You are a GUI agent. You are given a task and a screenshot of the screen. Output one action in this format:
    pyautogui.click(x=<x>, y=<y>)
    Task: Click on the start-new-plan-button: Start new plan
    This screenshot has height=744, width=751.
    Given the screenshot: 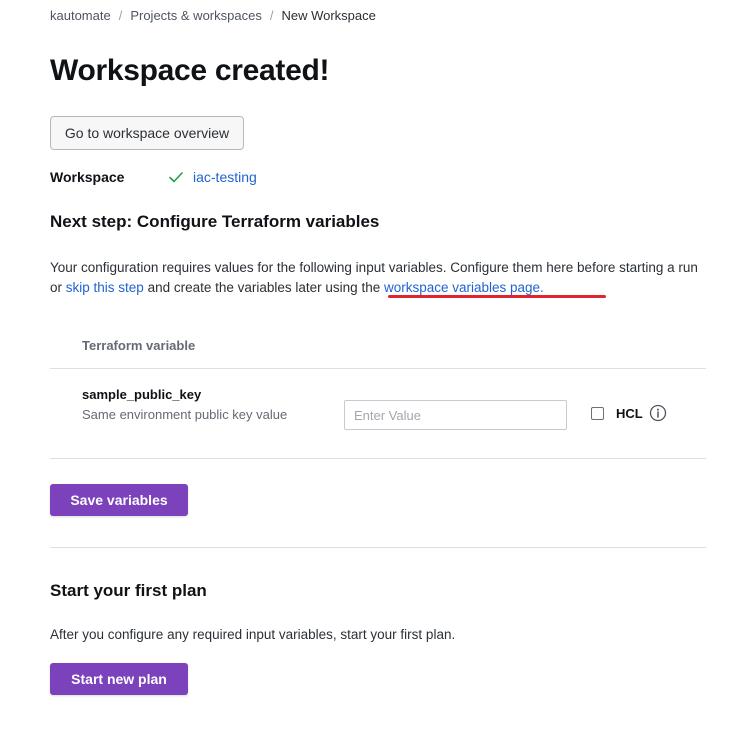 What is the action you would take?
    pyautogui.click(x=119, y=679)
    